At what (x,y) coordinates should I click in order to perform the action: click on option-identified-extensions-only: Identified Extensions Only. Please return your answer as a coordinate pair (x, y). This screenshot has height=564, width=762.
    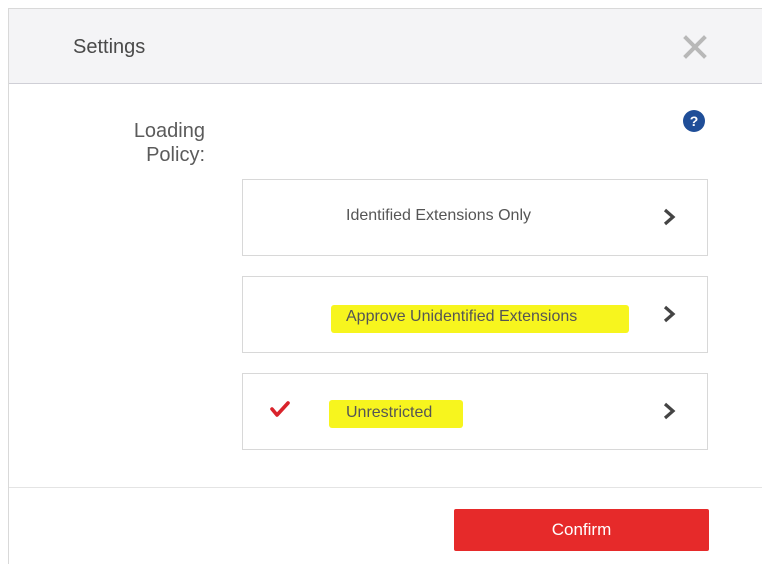
    Looking at the image, I should click on (475, 217).